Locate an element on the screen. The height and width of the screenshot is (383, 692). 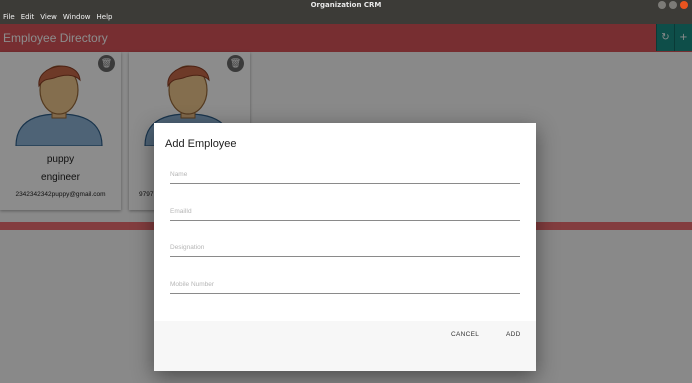
menu-edit: Edit is located at coordinates (28, 17).